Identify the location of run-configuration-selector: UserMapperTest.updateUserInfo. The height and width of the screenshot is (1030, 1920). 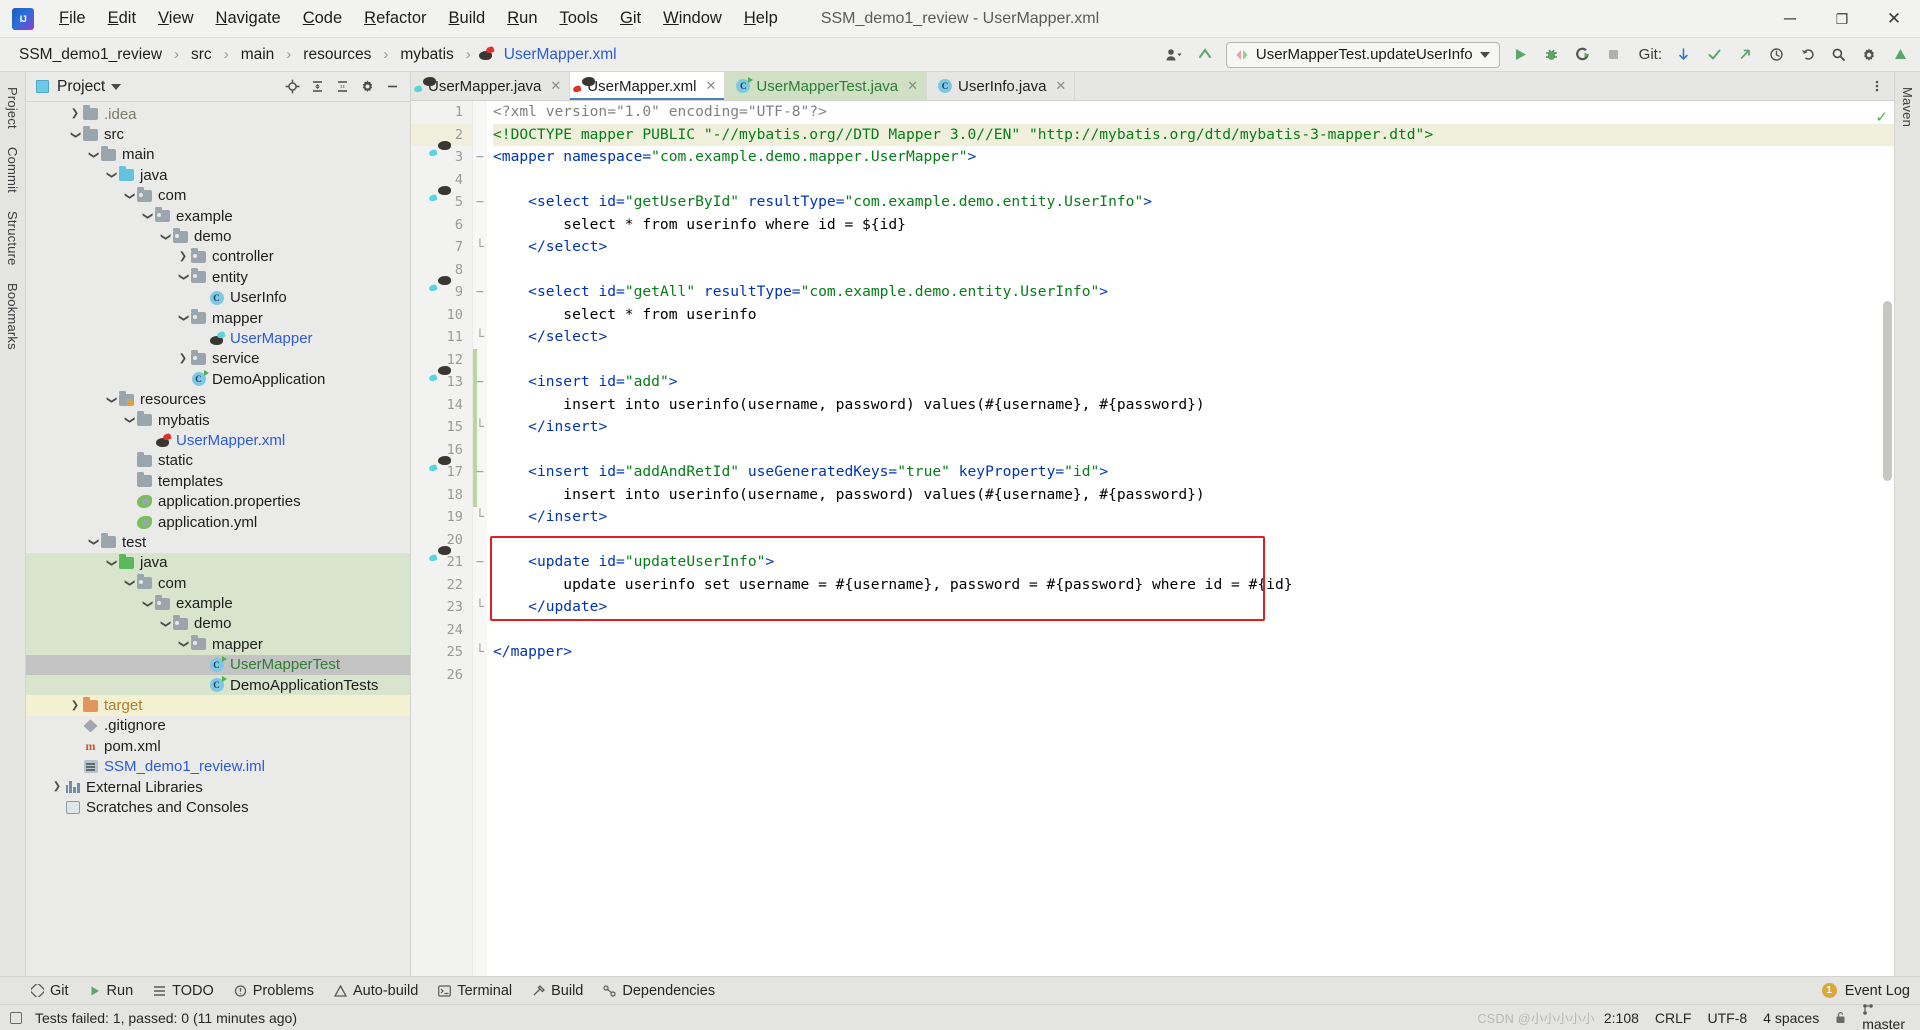
(1362, 54).